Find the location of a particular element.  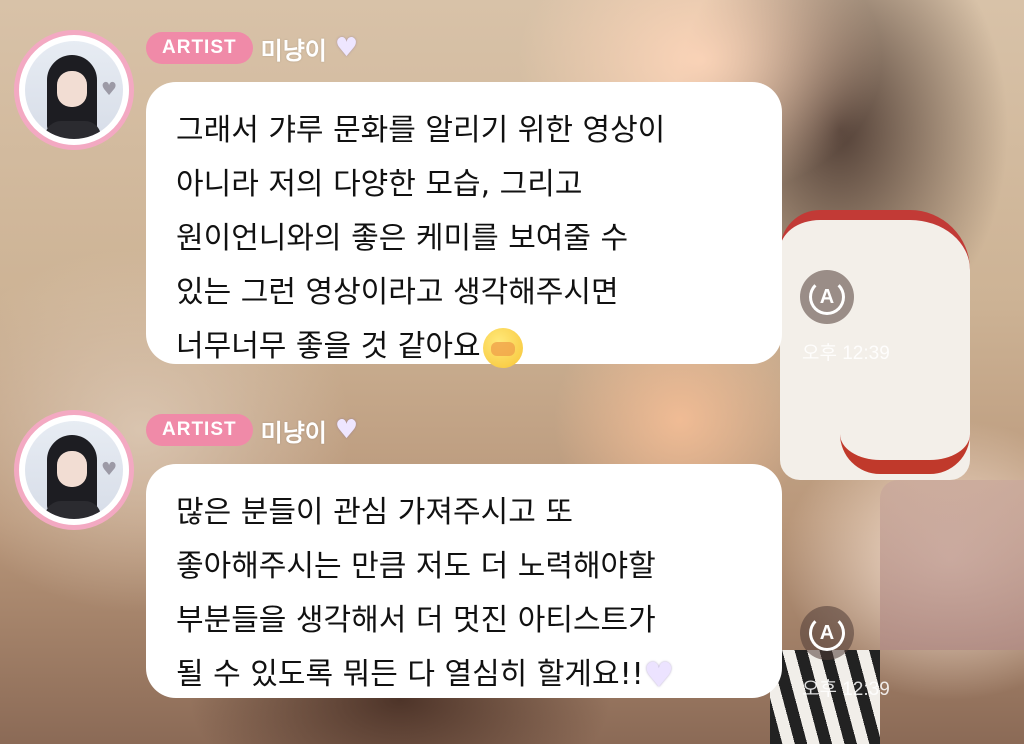

message-line: 원이언니와의 좋은 케미를 보여줄 수 is located at coordinates (402, 238).